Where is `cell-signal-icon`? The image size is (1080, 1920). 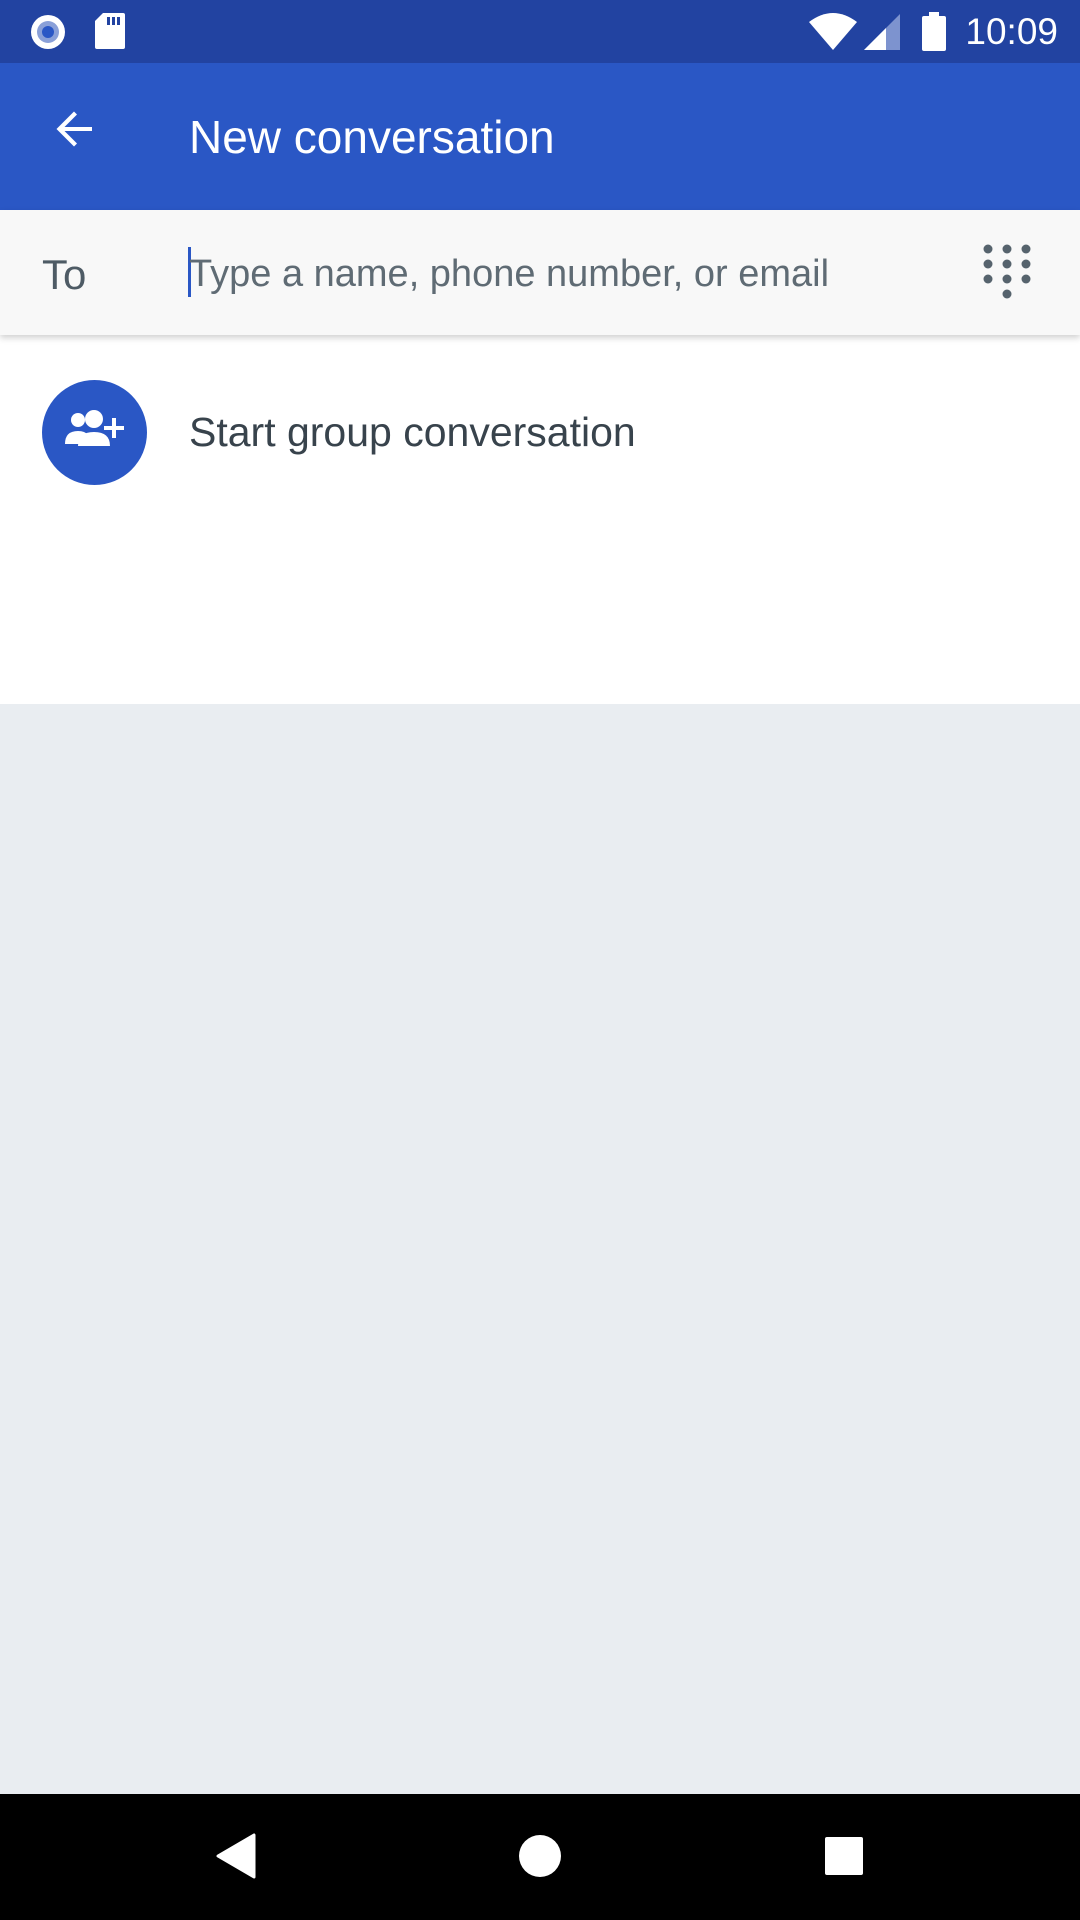 cell-signal-icon is located at coordinates (882, 34).